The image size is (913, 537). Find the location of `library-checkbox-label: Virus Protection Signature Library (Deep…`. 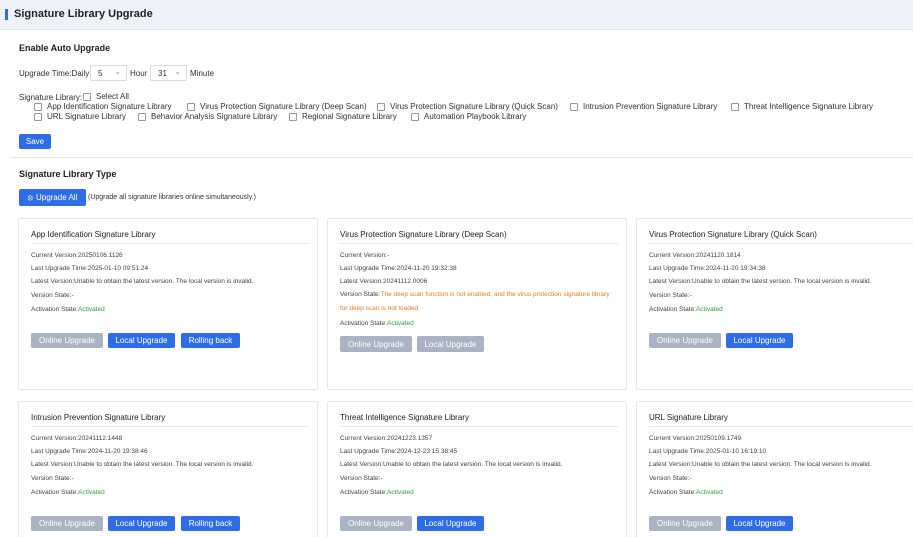

library-checkbox-label: Virus Protection Signature Library (Deep… is located at coordinates (283, 106).